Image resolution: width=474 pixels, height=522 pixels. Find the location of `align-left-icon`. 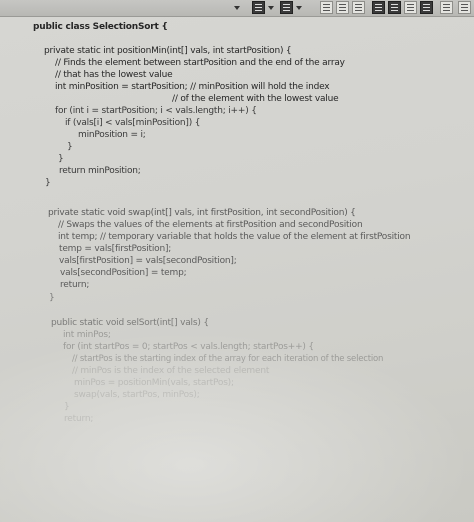

align-left-icon is located at coordinates (326, 7).